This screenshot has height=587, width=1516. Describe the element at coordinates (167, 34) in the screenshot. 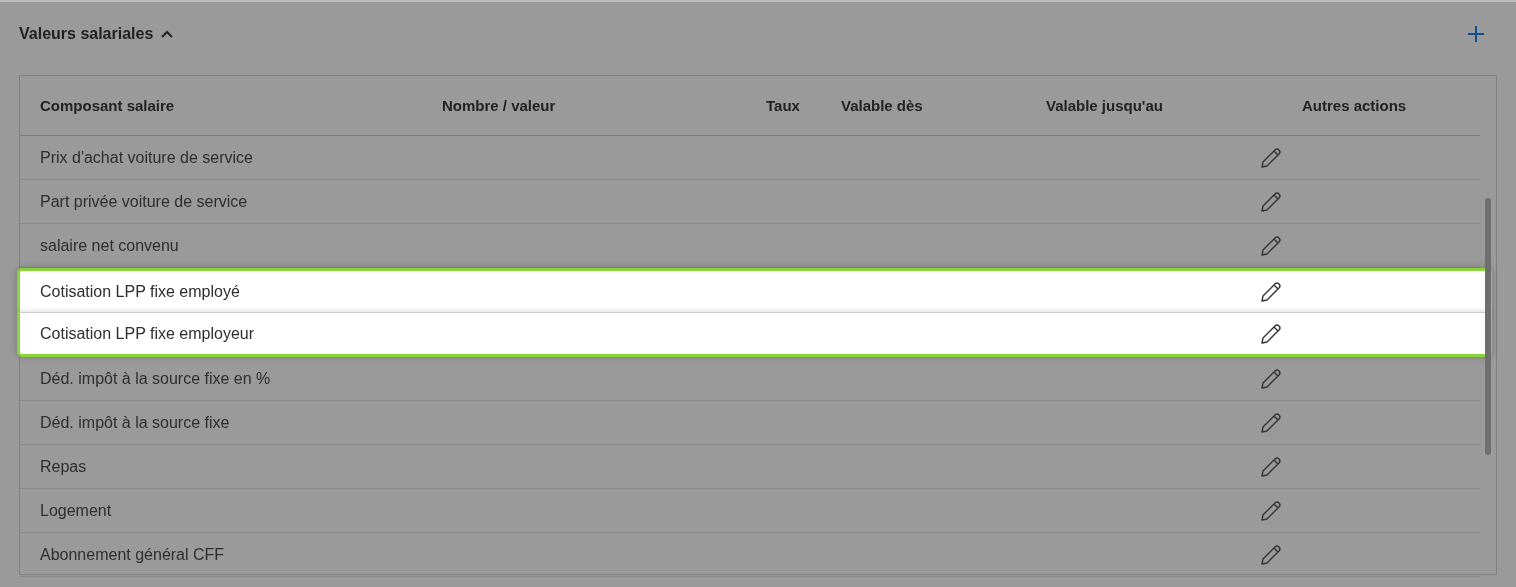

I see `chevron-up-icon` at that location.